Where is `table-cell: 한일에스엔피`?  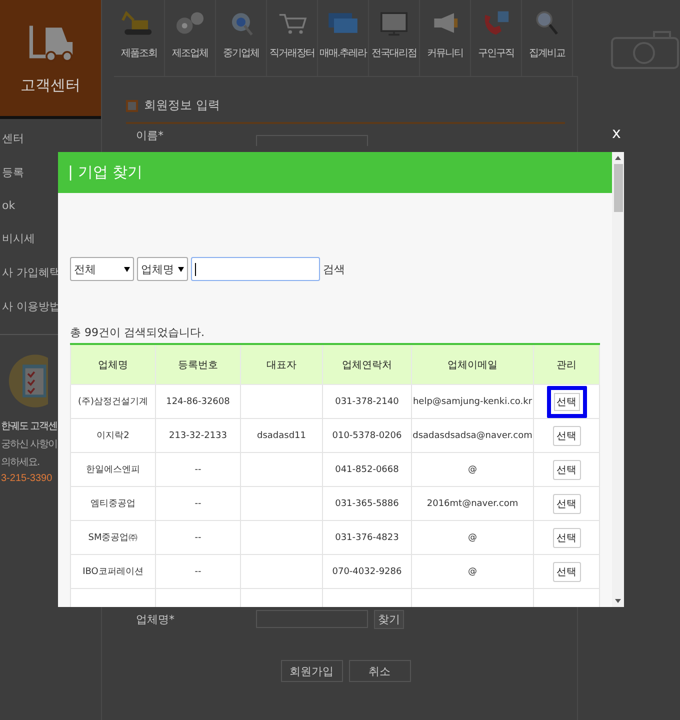
table-cell: 한일에스엔피 is located at coordinates (113, 469).